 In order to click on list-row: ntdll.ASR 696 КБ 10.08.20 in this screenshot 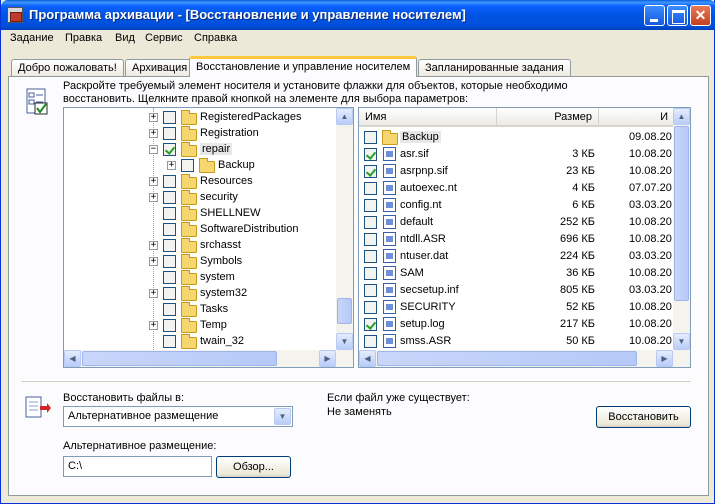, I will do `click(524, 239)`.